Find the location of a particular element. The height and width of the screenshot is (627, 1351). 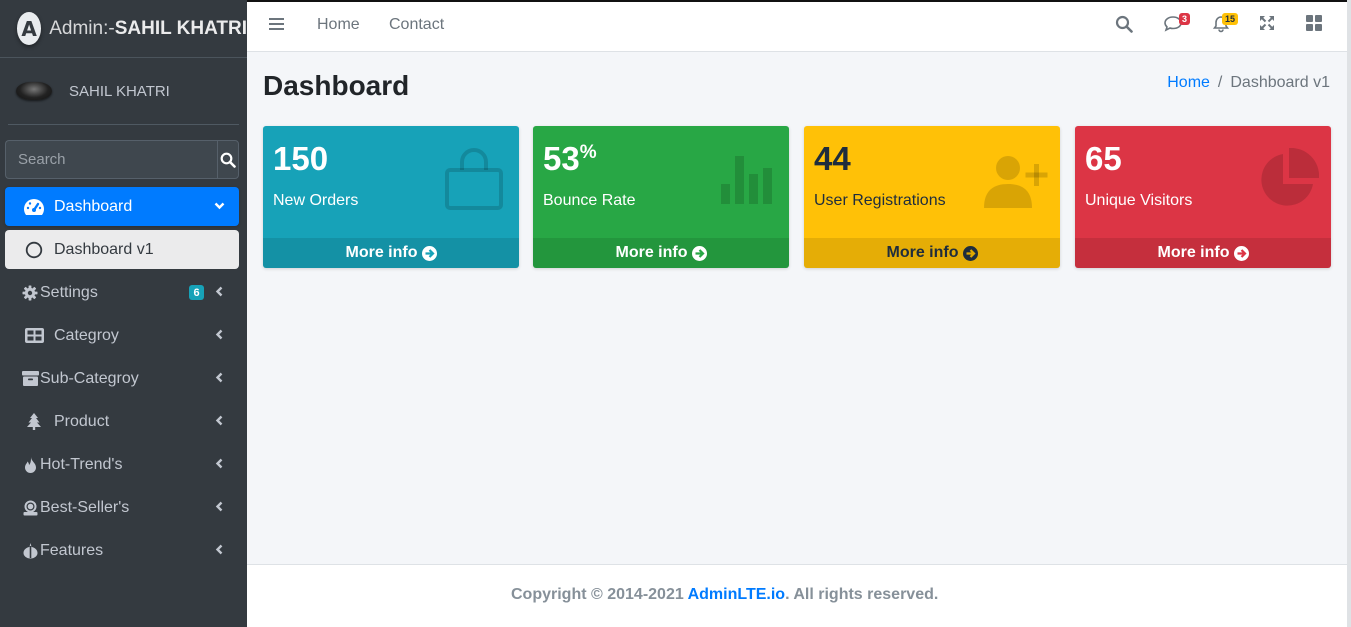

sidebar-item-label: Dashboard v1 is located at coordinates (104, 249).